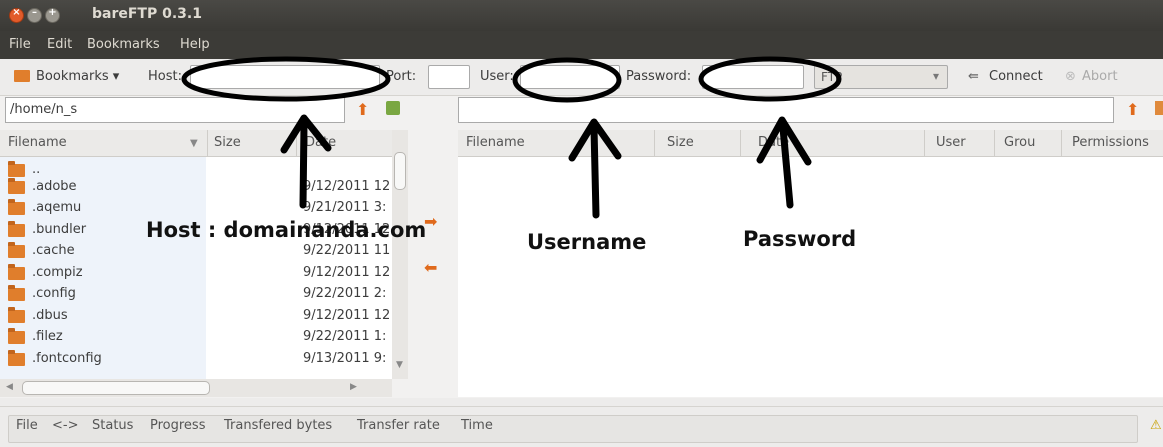 This screenshot has height=447, width=1163. What do you see at coordinates (430, 267) in the screenshot?
I see `download-arrow-icon: ⬅` at bounding box center [430, 267].